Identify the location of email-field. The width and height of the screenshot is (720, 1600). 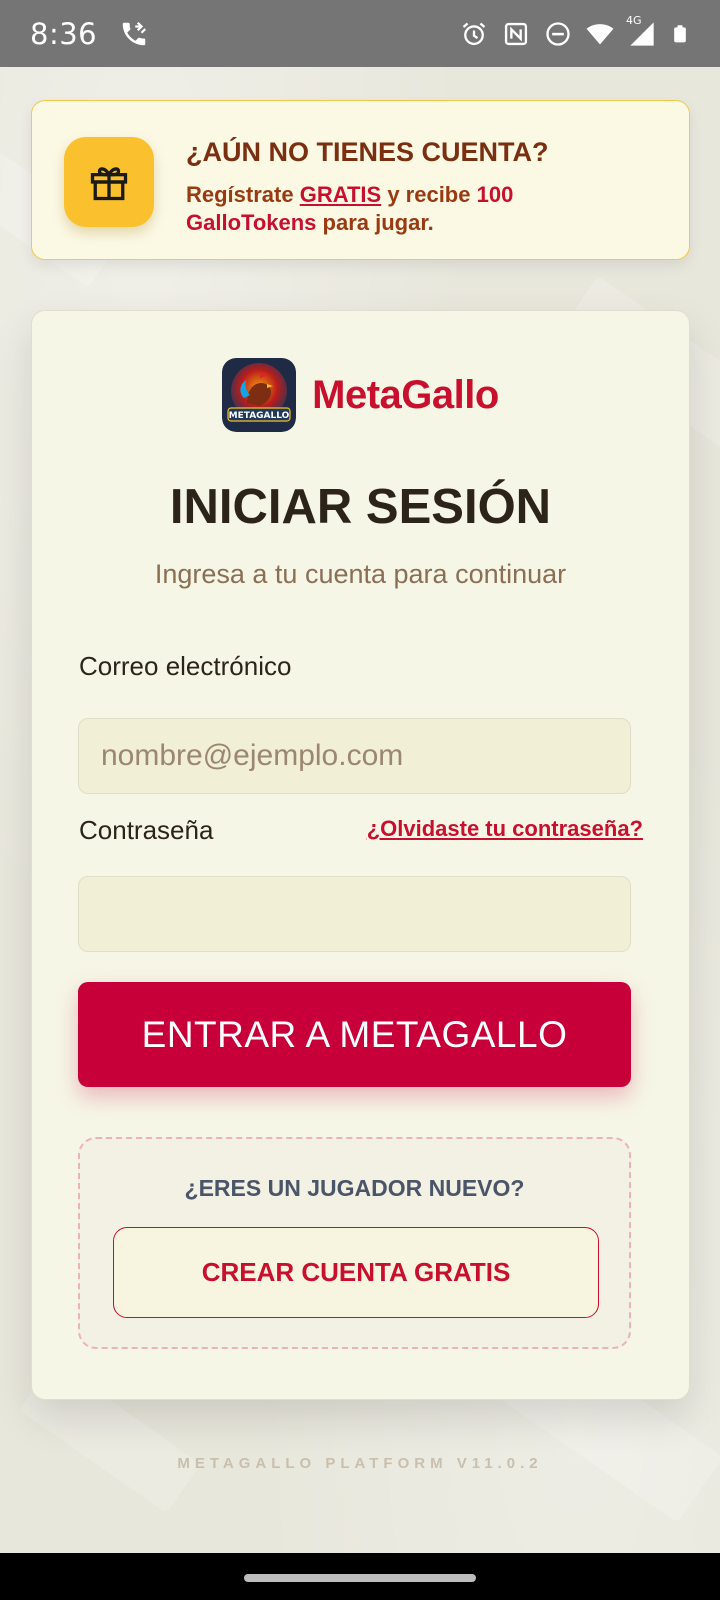
(354, 756).